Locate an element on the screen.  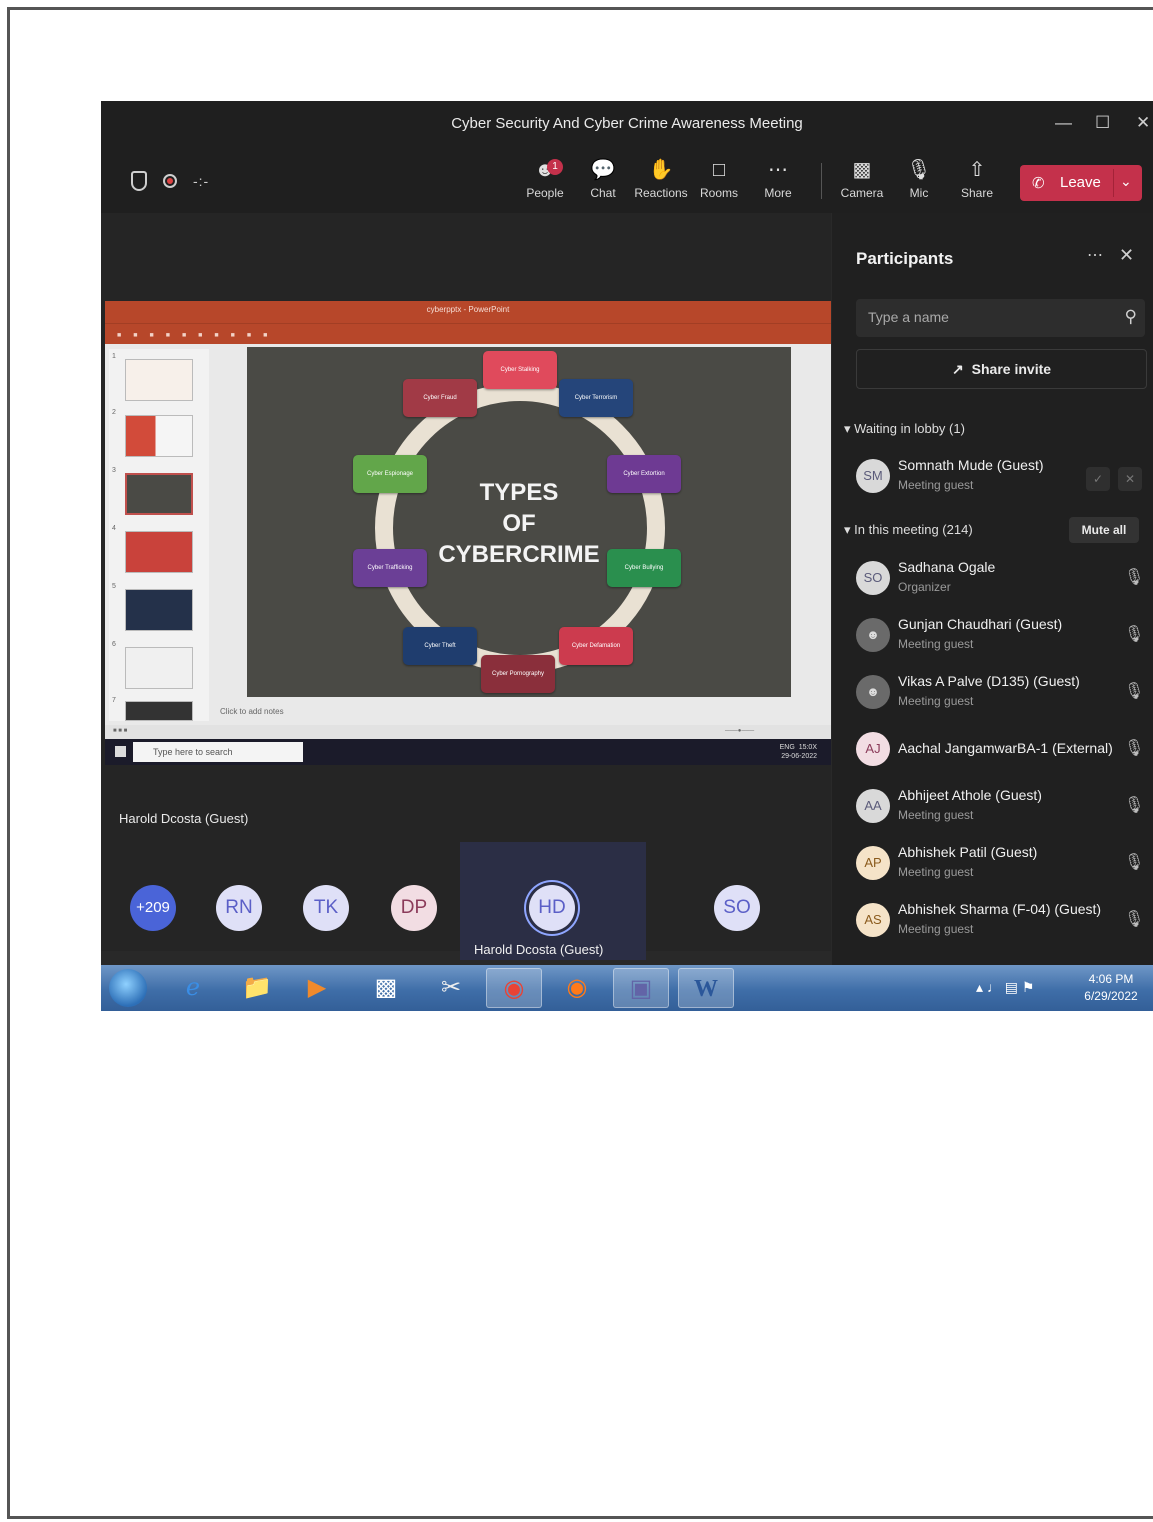
file-explorer-icon: 📁 is located at coordinates (257, 988).